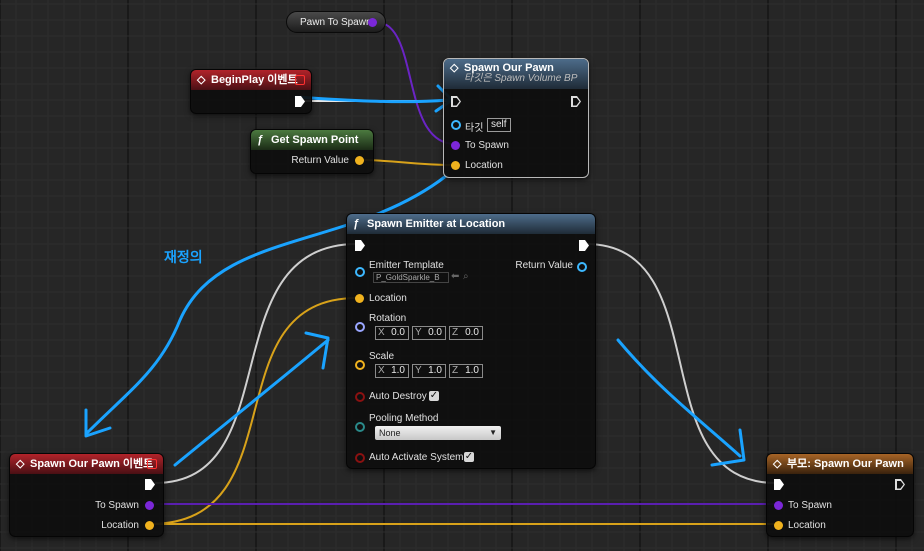  What do you see at coordinates (360, 397) in the screenshot?
I see `auto-destroy-pin` at bounding box center [360, 397].